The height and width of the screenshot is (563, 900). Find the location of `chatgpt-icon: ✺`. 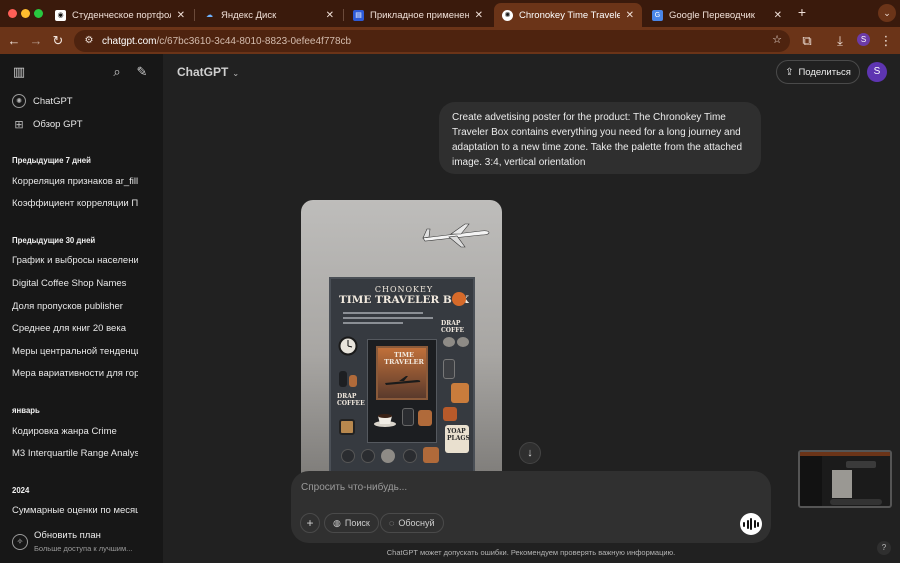

chatgpt-icon: ✺ is located at coordinates (507, 15).